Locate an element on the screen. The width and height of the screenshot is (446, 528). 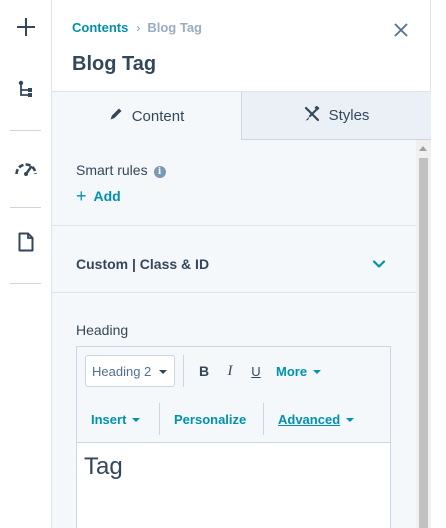
tree-icon is located at coordinates (26, 92).